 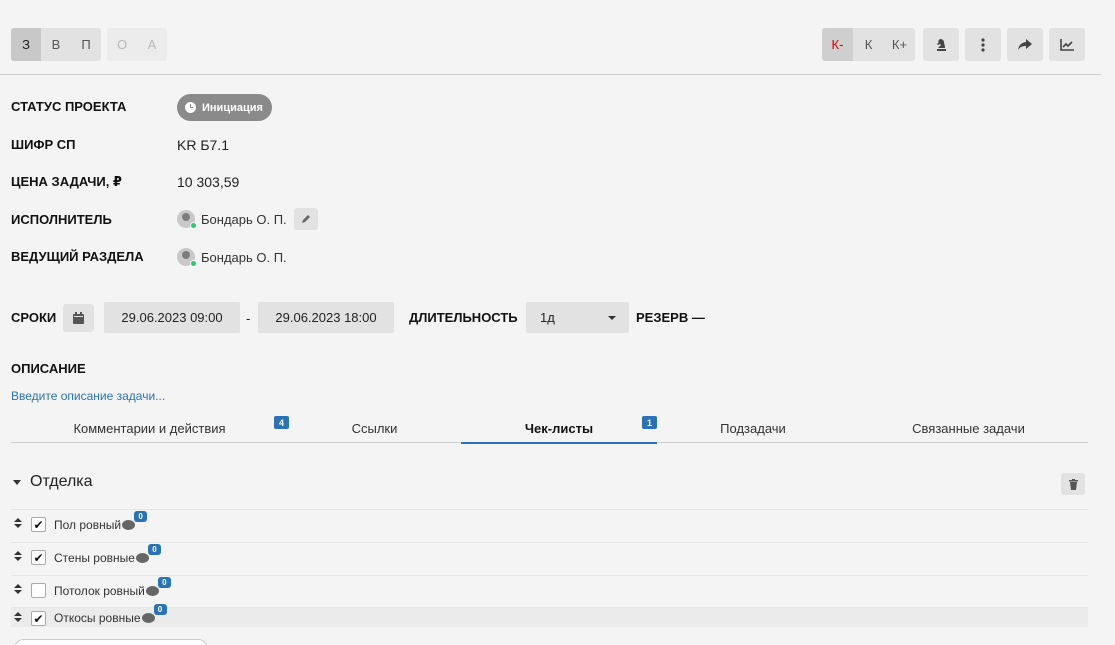 I want to click on calendar-icon, so click(x=78, y=318).